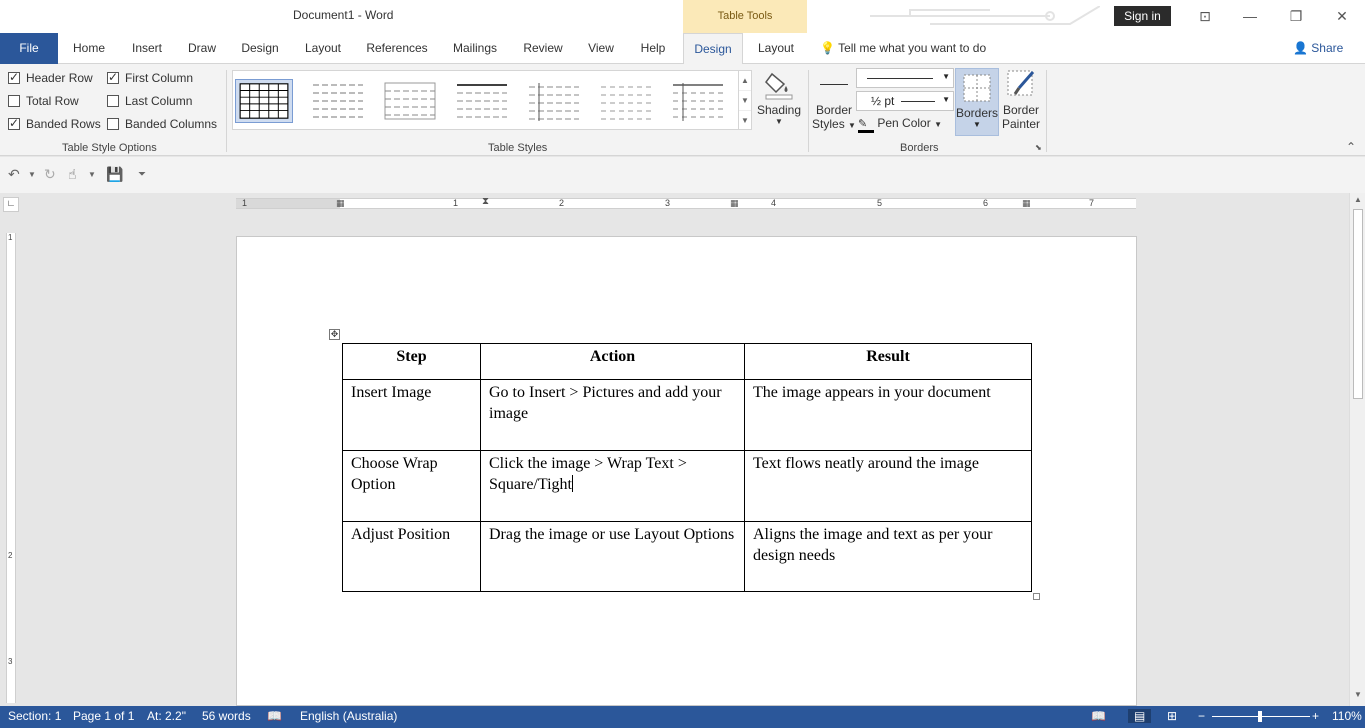  Describe the element at coordinates (11, 468) in the screenshot. I see `vertical-ruler: 1 2 3` at that location.